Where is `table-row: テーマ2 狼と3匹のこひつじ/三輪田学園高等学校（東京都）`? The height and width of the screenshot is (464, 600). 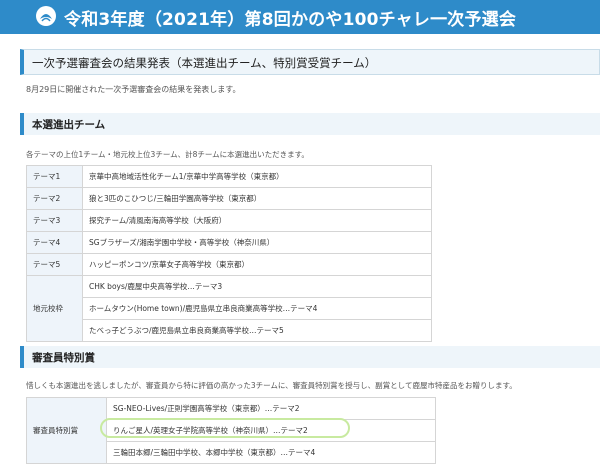
table-row: テーマ2 狼と3匹のこひつじ/三輪田学園高等学校（東京都） is located at coordinates (229, 198).